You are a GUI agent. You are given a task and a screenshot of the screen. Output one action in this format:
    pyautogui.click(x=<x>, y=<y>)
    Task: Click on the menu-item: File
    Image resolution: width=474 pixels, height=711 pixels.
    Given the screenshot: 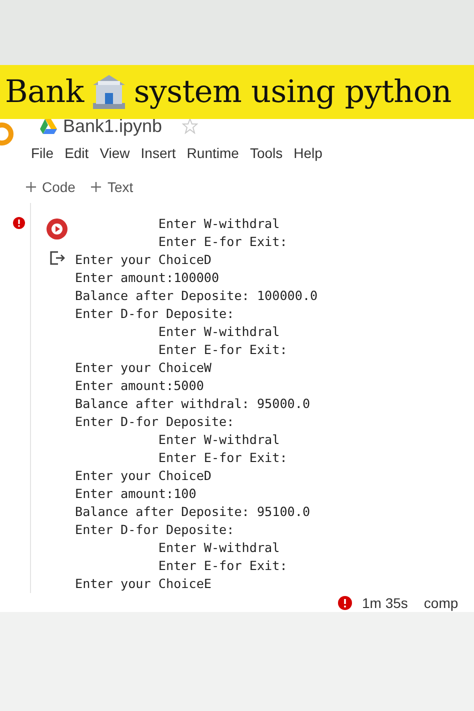 What is the action you would take?
    pyautogui.click(x=42, y=153)
    